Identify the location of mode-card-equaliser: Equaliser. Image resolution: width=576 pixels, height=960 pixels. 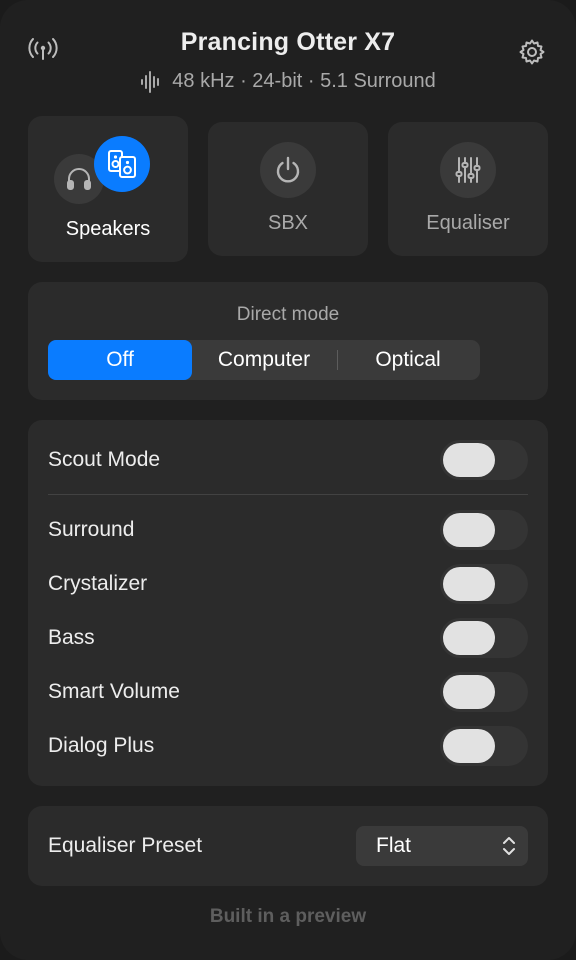
(468, 189).